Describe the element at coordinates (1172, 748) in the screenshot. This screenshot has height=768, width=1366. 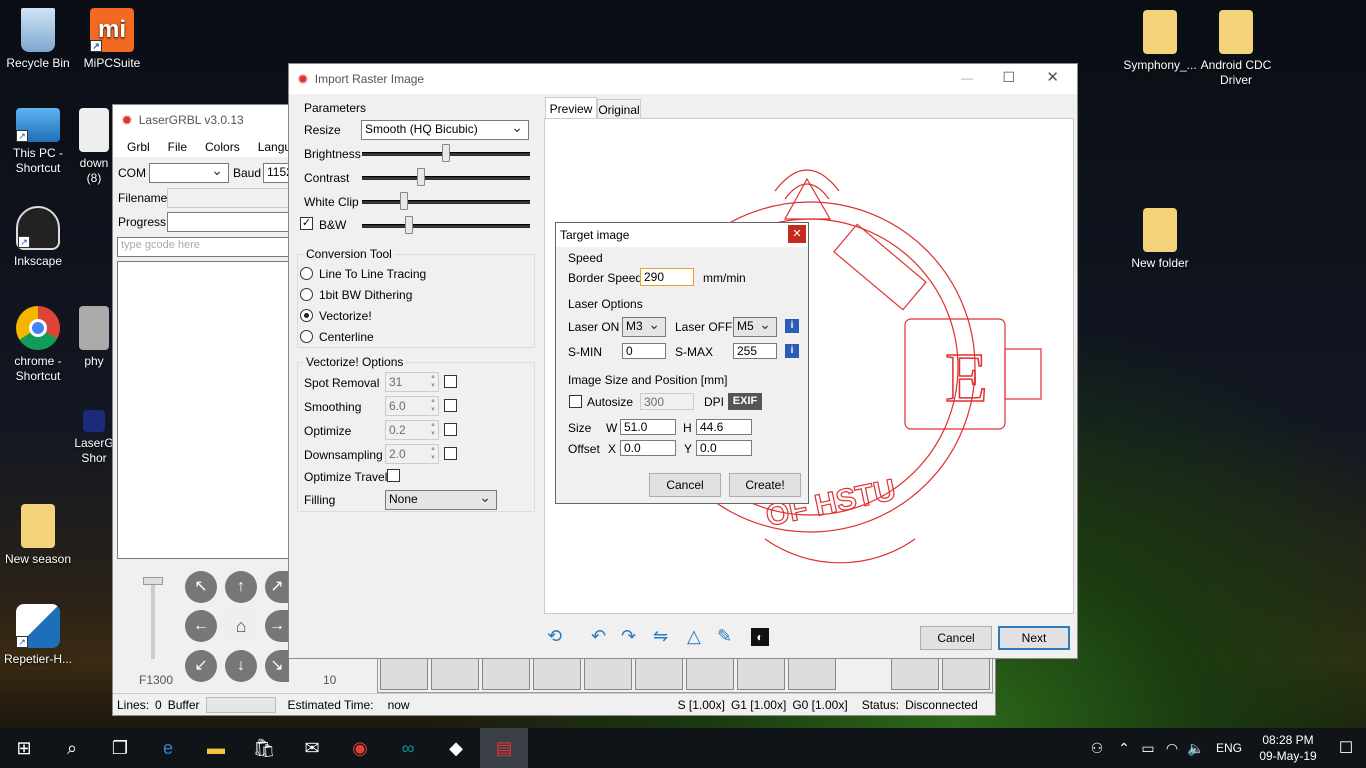
I see `wifi-icon: ◠` at that location.